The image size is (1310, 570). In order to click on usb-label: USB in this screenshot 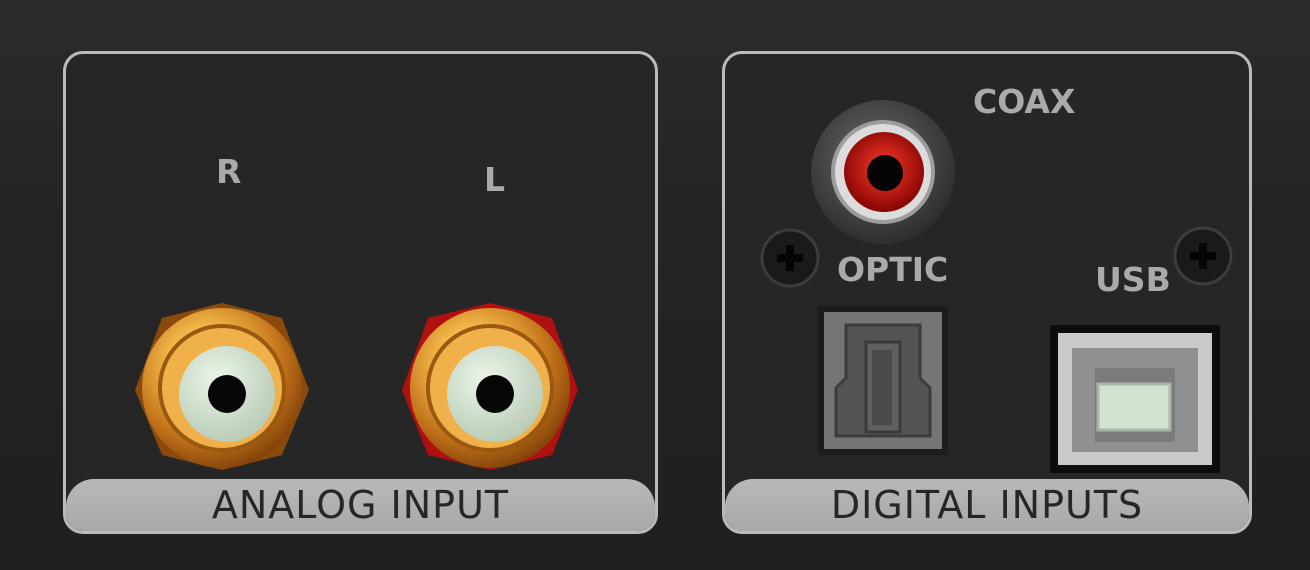, I will do `click(1133, 279)`.